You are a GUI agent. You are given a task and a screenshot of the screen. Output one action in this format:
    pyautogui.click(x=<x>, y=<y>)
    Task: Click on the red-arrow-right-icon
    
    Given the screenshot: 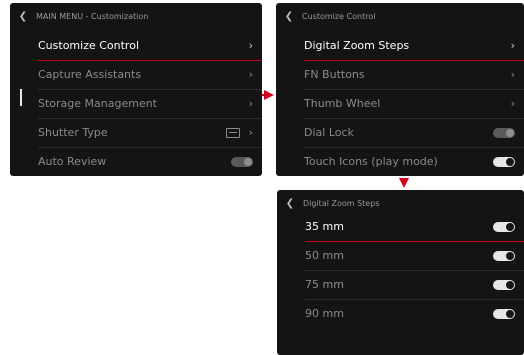 What is the action you would take?
    pyautogui.click(x=268, y=95)
    